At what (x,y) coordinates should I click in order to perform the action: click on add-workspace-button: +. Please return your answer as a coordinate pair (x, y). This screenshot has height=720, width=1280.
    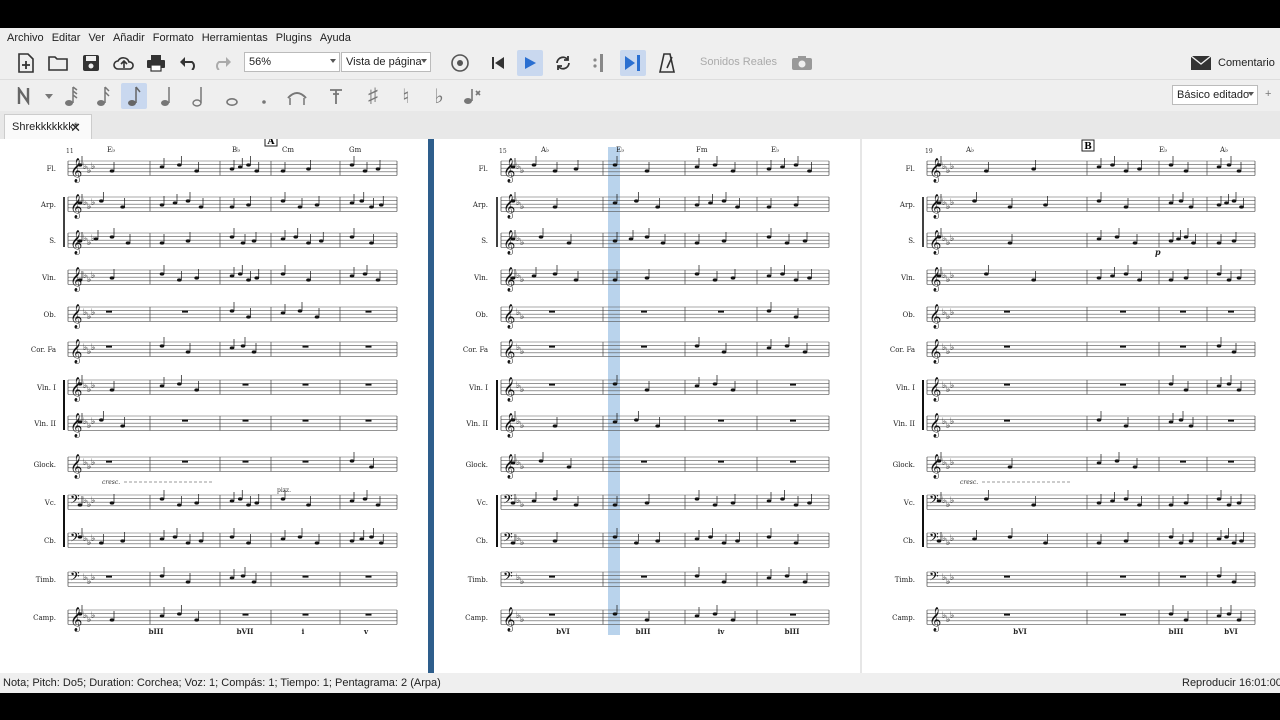
    Looking at the image, I should click on (1268, 94).